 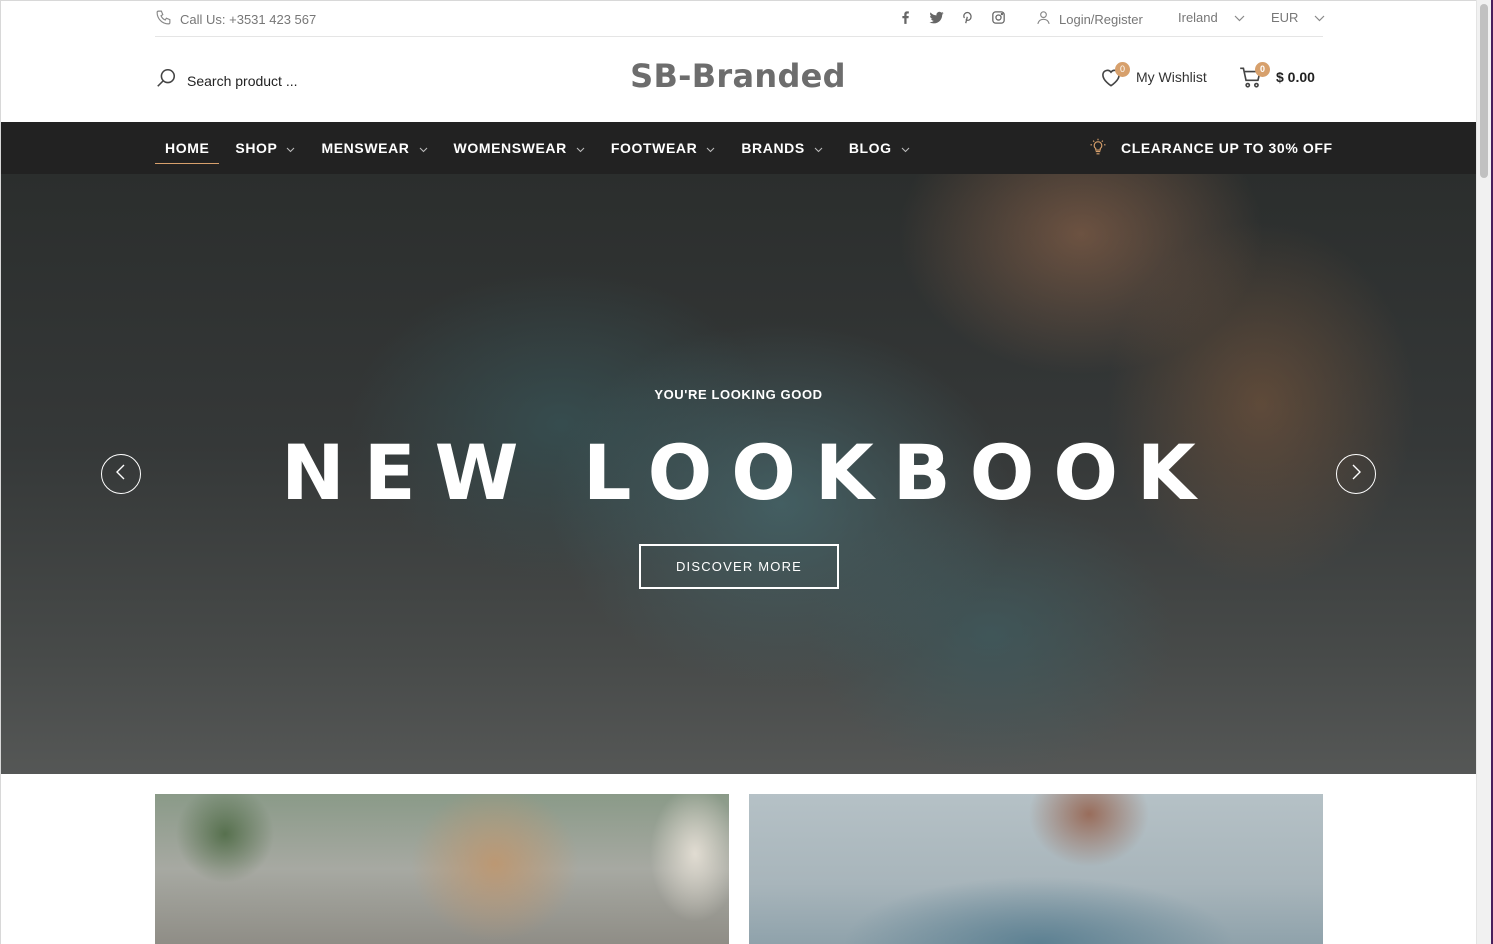 I want to click on discover-more-button: DISCOVER MORE, so click(x=739, y=566).